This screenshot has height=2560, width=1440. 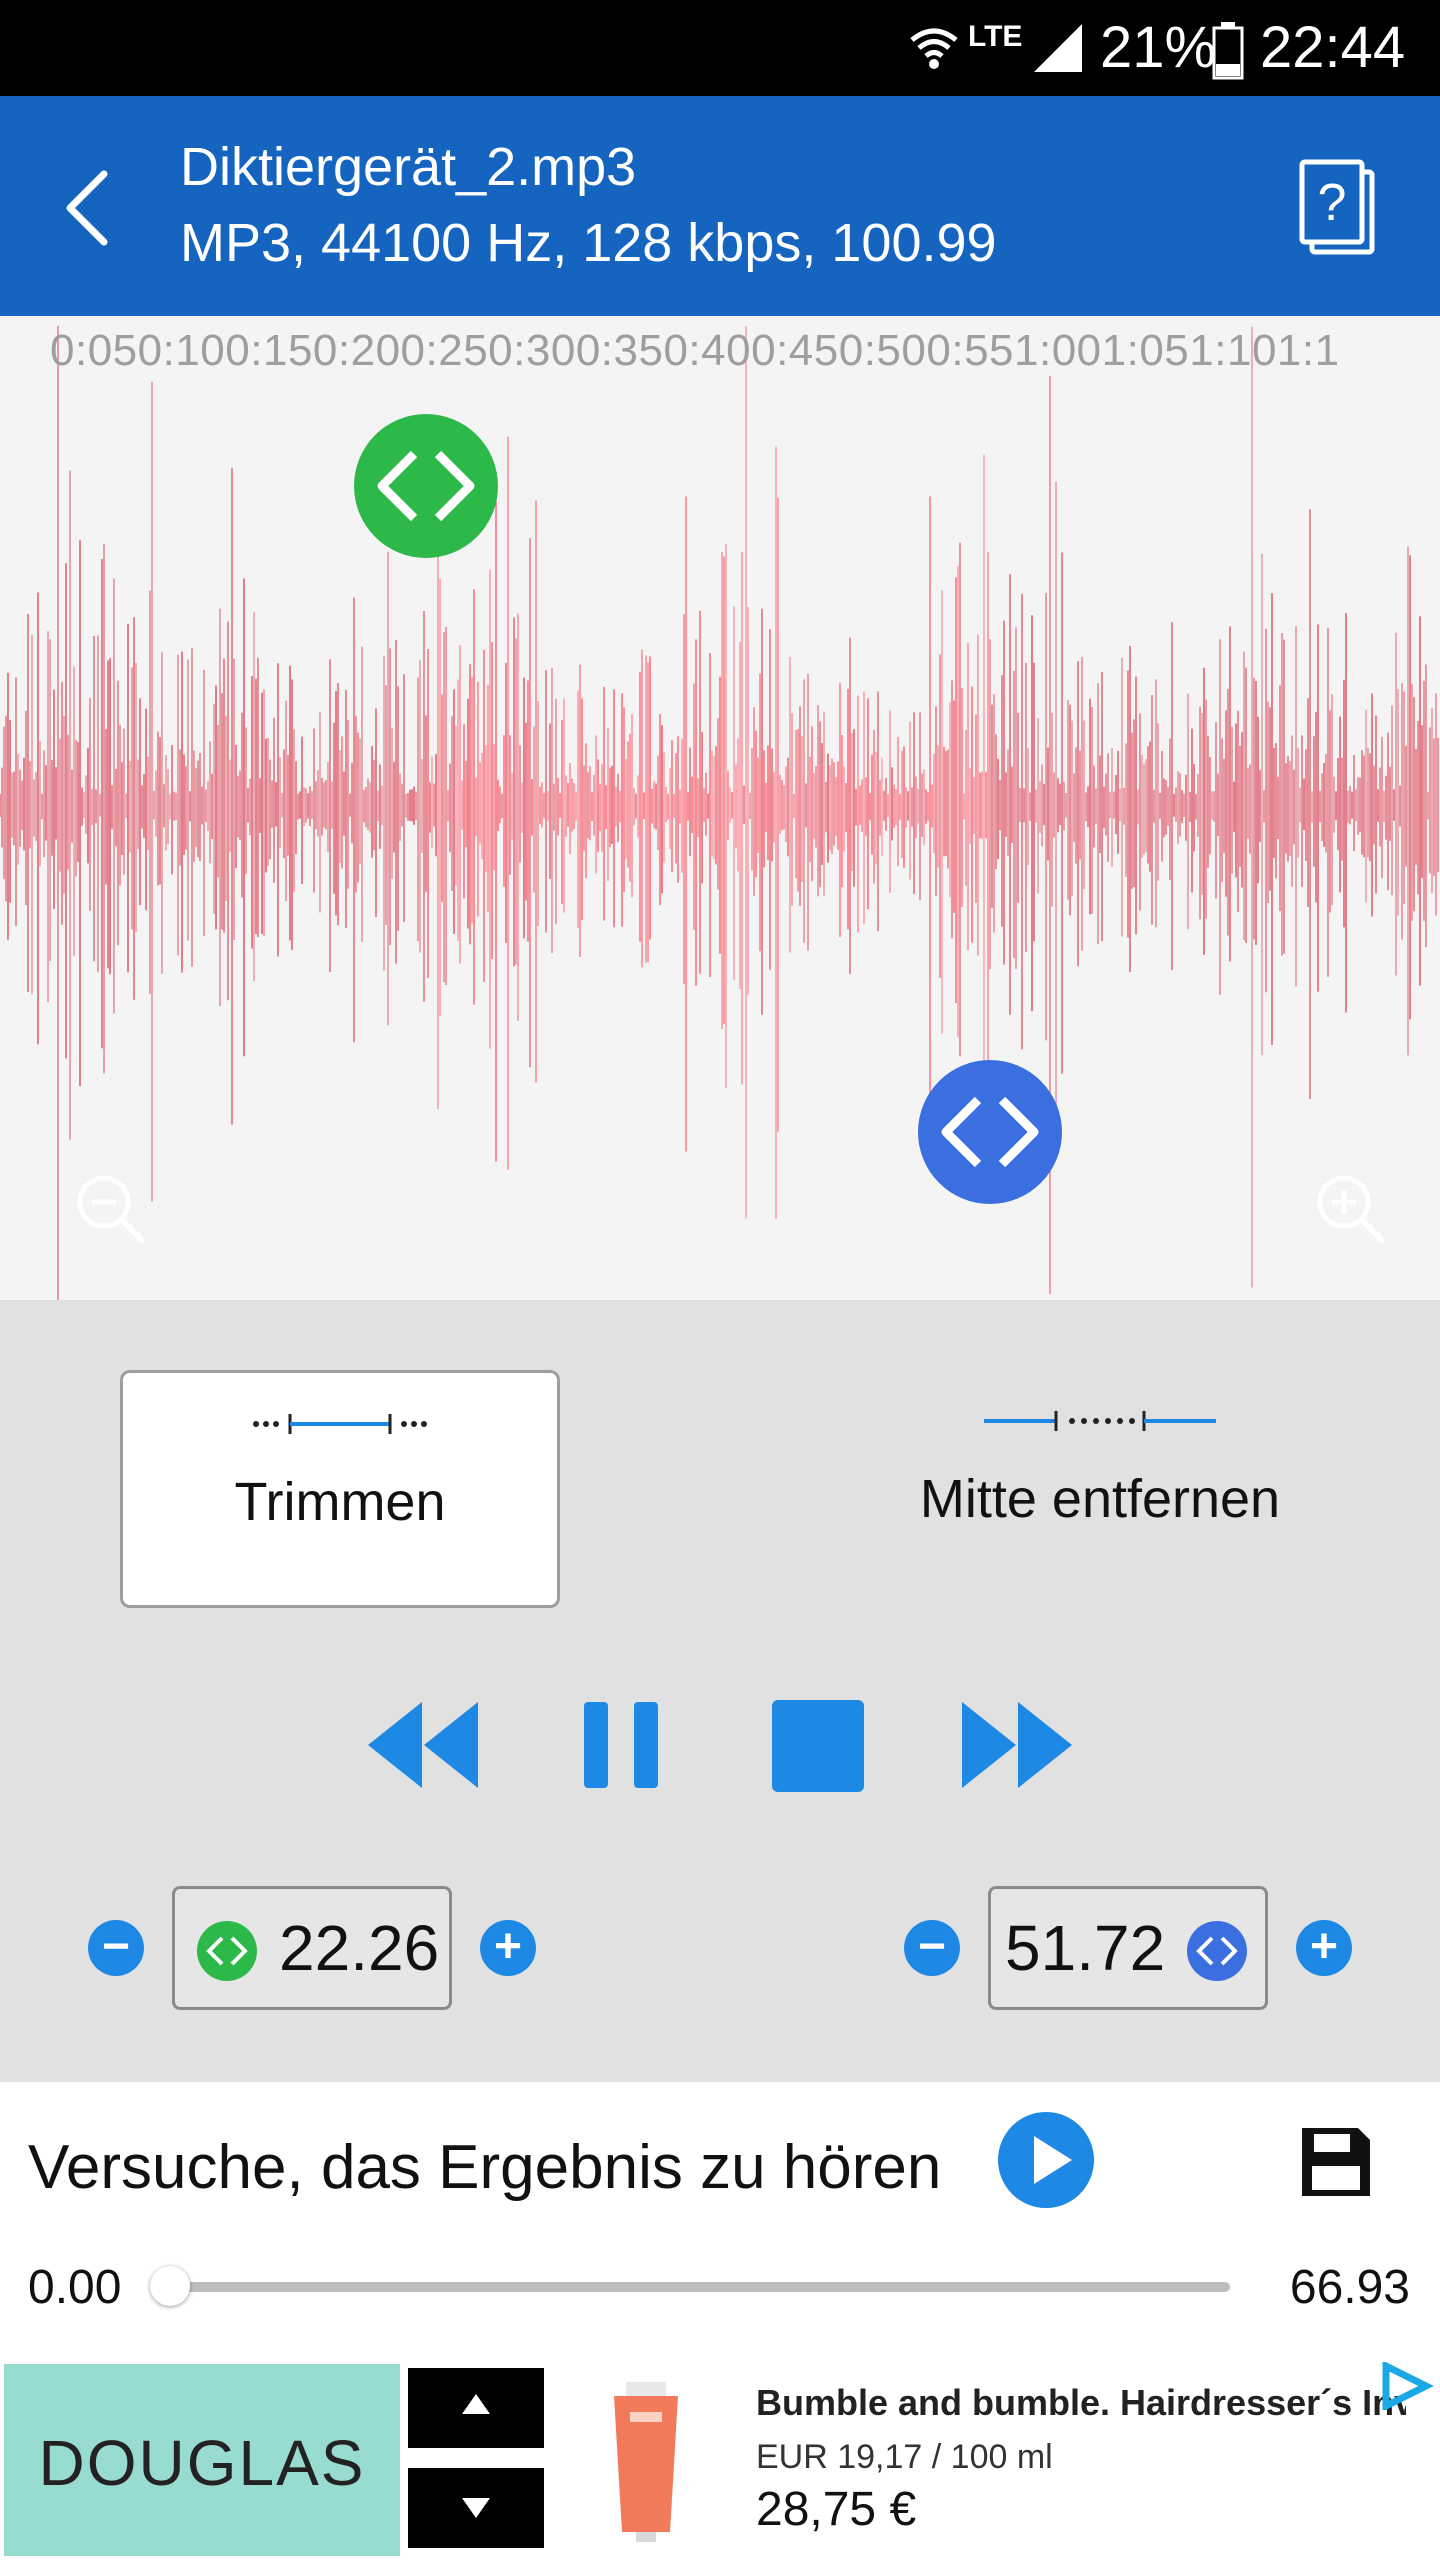 I want to click on start-time-value: 22.26, so click(x=359, y=1948).